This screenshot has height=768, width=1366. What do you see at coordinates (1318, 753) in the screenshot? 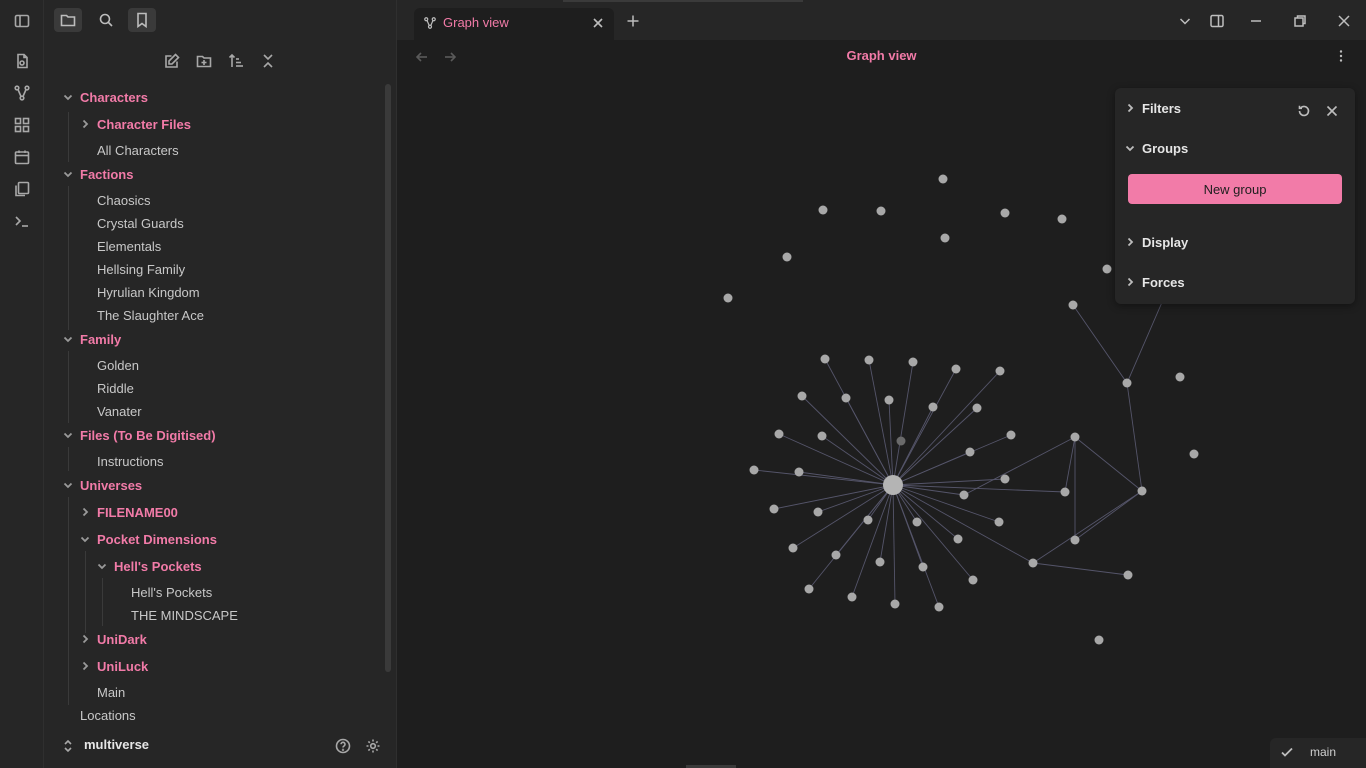
I see `status-bar-git-branch: main` at bounding box center [1318, 753].